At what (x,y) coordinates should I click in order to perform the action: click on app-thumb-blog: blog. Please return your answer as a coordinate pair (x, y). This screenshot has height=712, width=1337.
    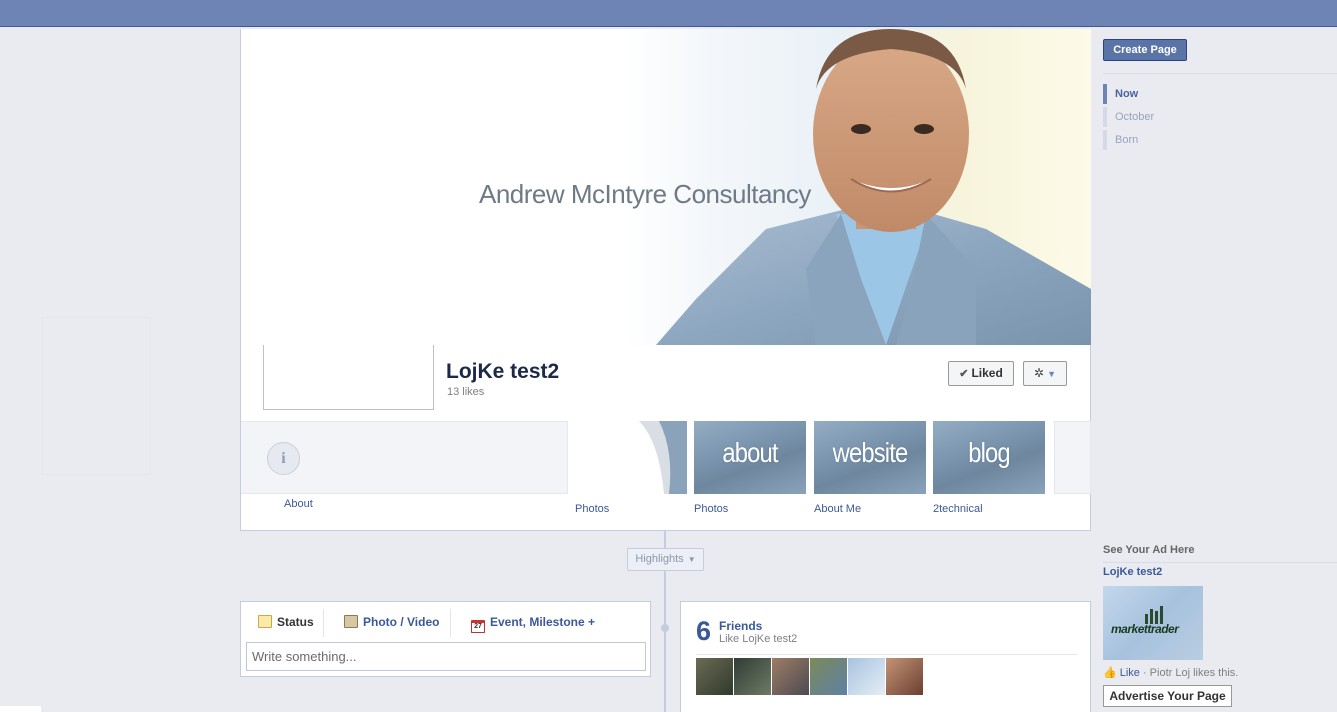
    Looking at the image, I should click on (989, 457).